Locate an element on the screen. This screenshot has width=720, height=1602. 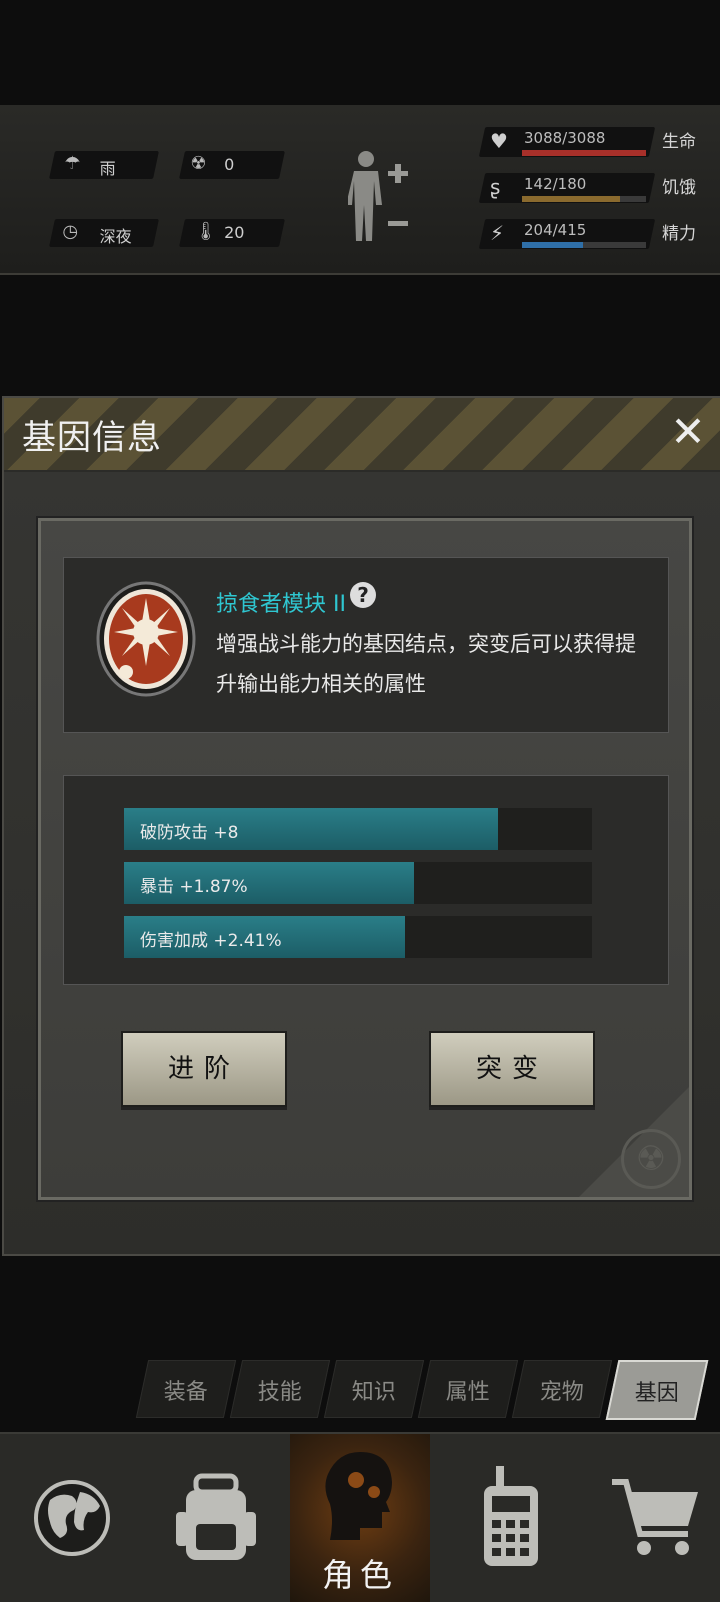
energy-bar is located at coordinates (552, 245).